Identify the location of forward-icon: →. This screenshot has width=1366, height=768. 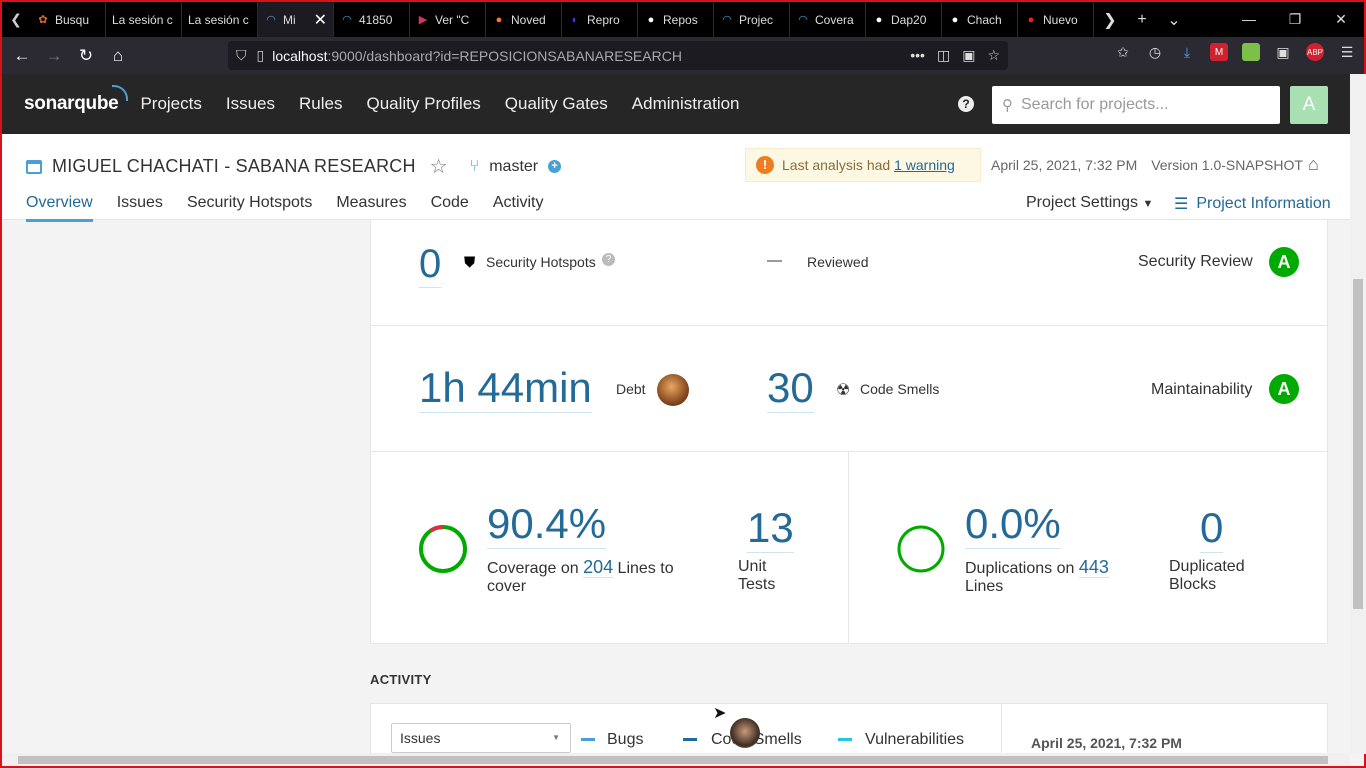
(54, 56).